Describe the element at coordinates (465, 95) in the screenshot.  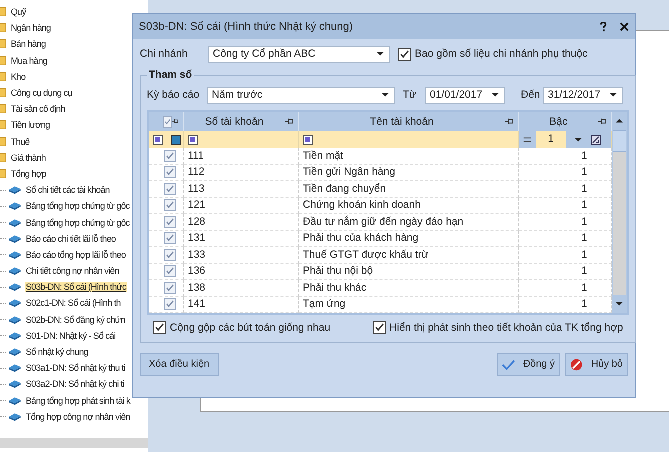
I see `from-date-field: 01/01/2017` at that location.